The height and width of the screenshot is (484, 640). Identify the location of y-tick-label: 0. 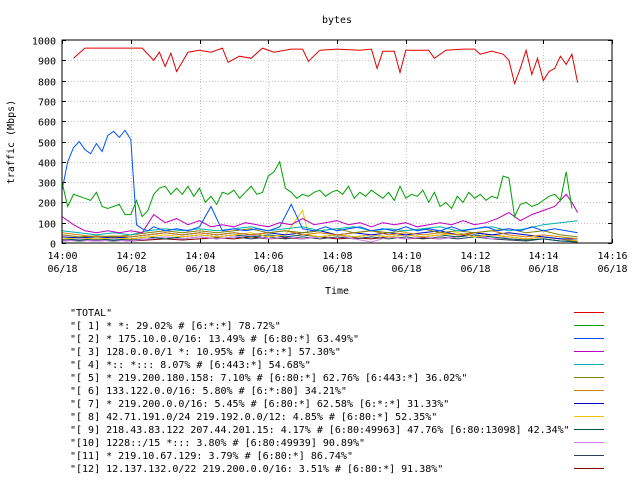
(53, 245).